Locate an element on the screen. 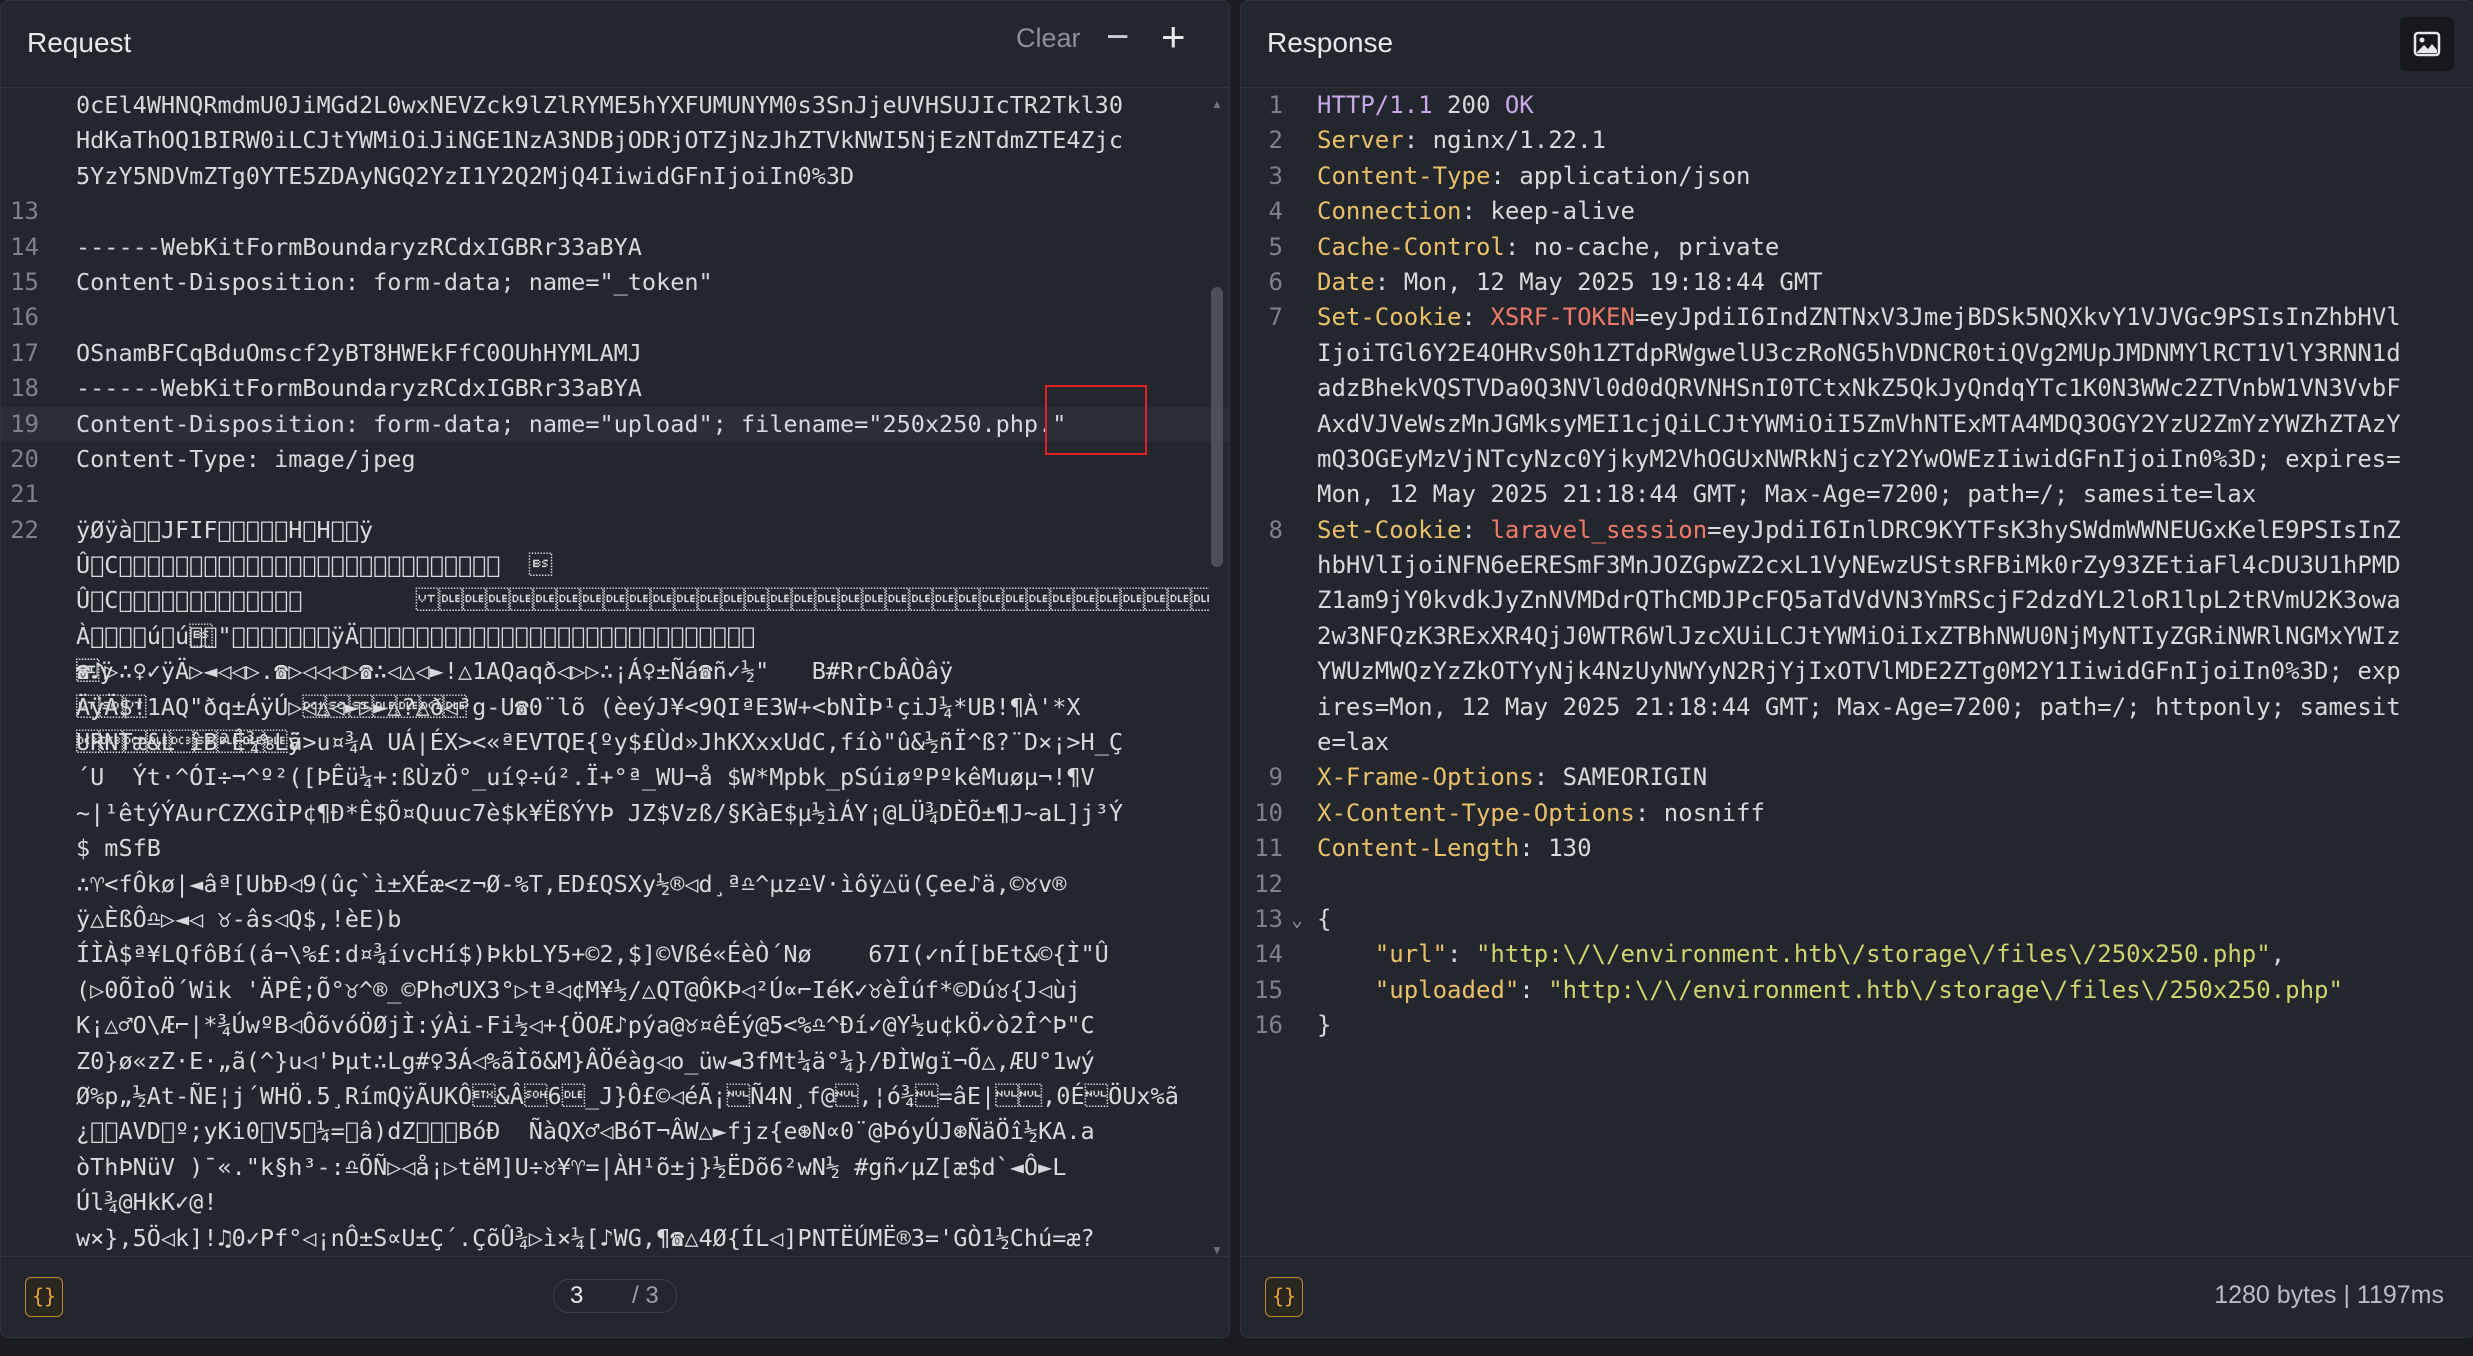  line-text: $ mSfB is located at coordinates (118, 848).